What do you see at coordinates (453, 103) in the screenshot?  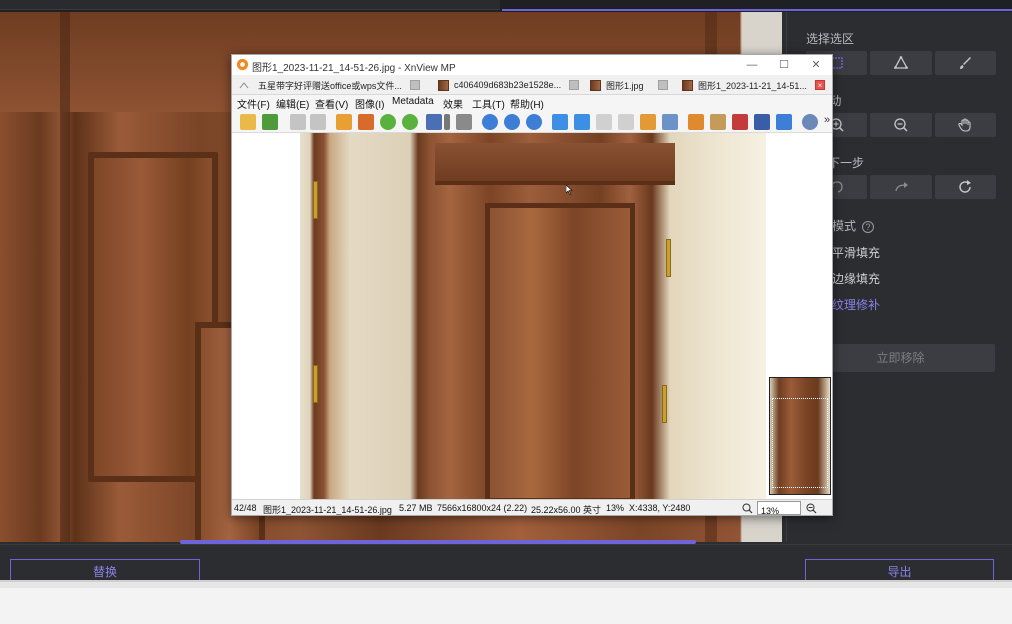 I see `menu-effects: 效果` at bounding box center [453, 103].